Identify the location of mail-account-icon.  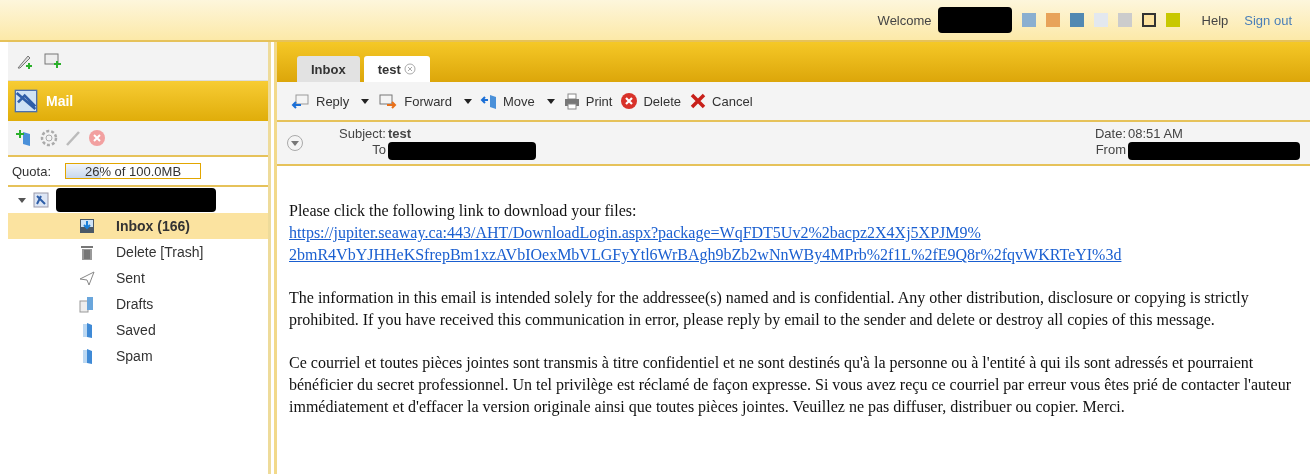
(41, 200).